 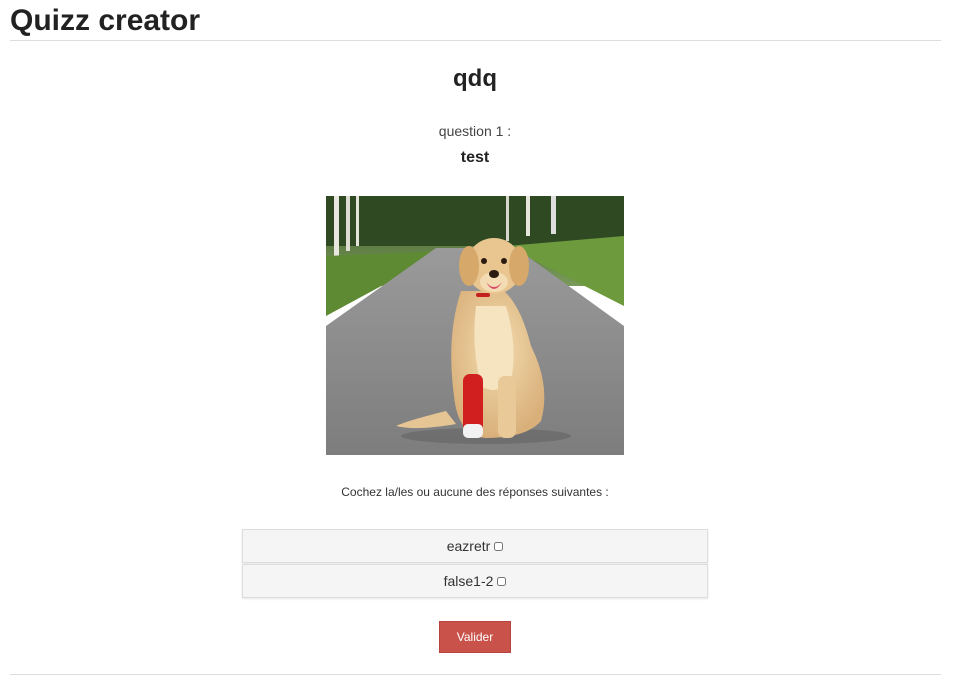 I want to click on question-text: test, so click(x=475, y=157).